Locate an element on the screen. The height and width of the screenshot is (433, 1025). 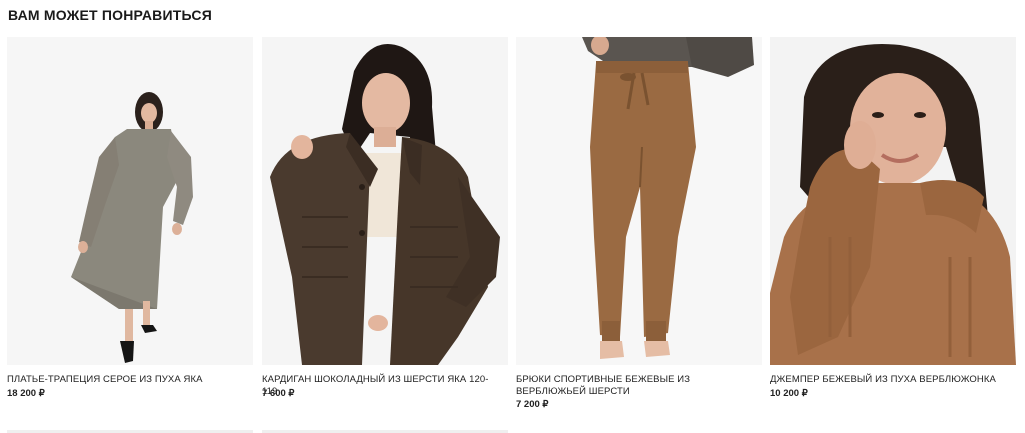
product-price: 7 600 ₽ is located at coordinates (278, 393).